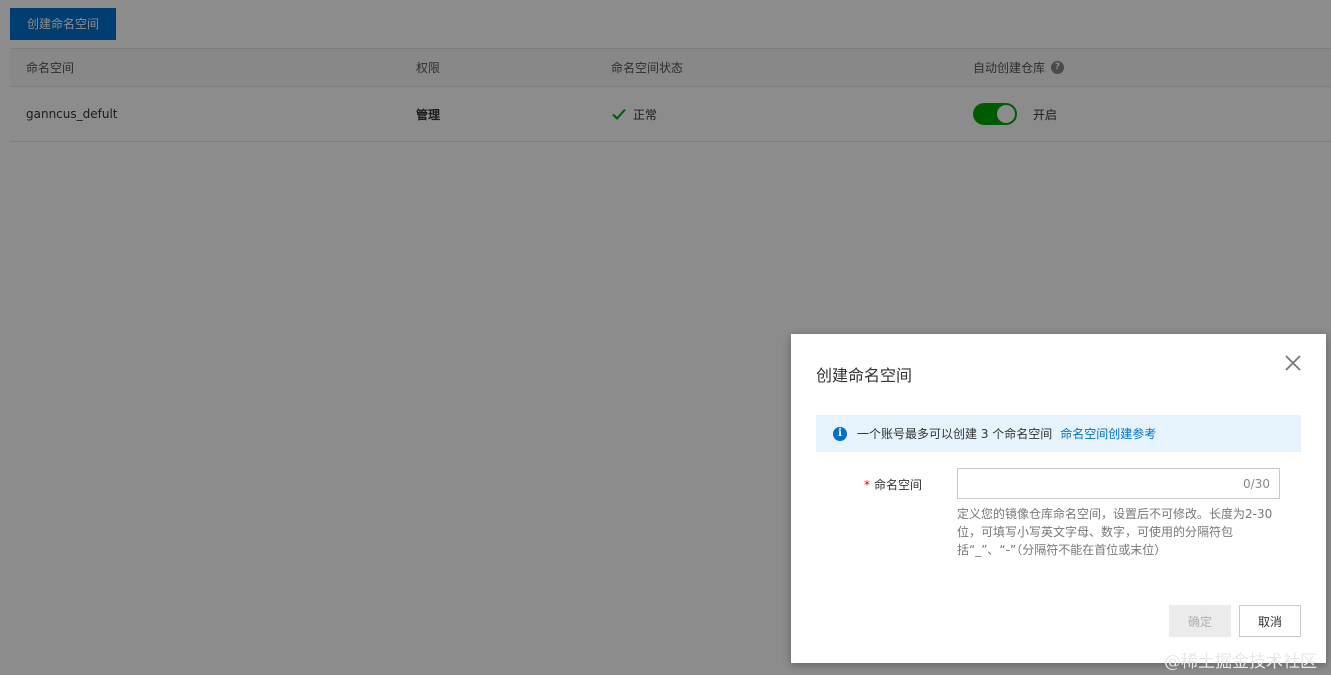 The height and width of the screenshot is (675, 1331). Describe the element at coordinates (1240, 662) in the screenshot. I see `watermark: @稀土掘金技术社区` at that location.